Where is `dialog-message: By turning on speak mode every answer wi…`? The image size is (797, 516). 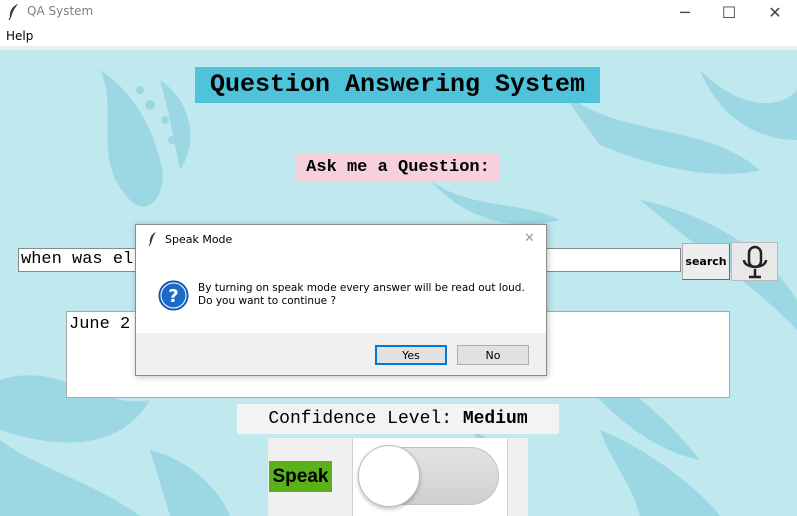
dialog-message: By turning on speak mode every answer wi… is located at coordinates (361, 295).